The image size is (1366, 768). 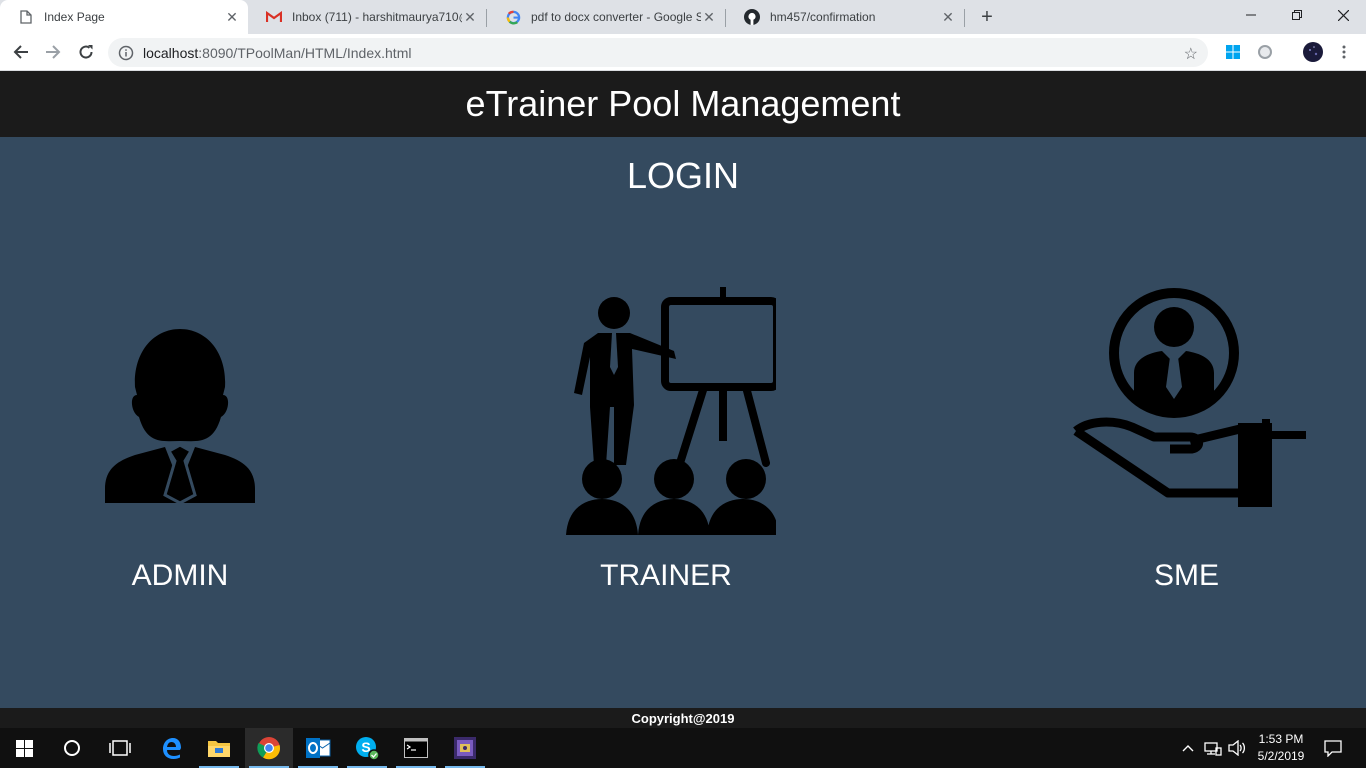 What do you see at coordinates (1297, 15) in the screenshot?
I see `restore-icon` at bounding box center [1297, 15].